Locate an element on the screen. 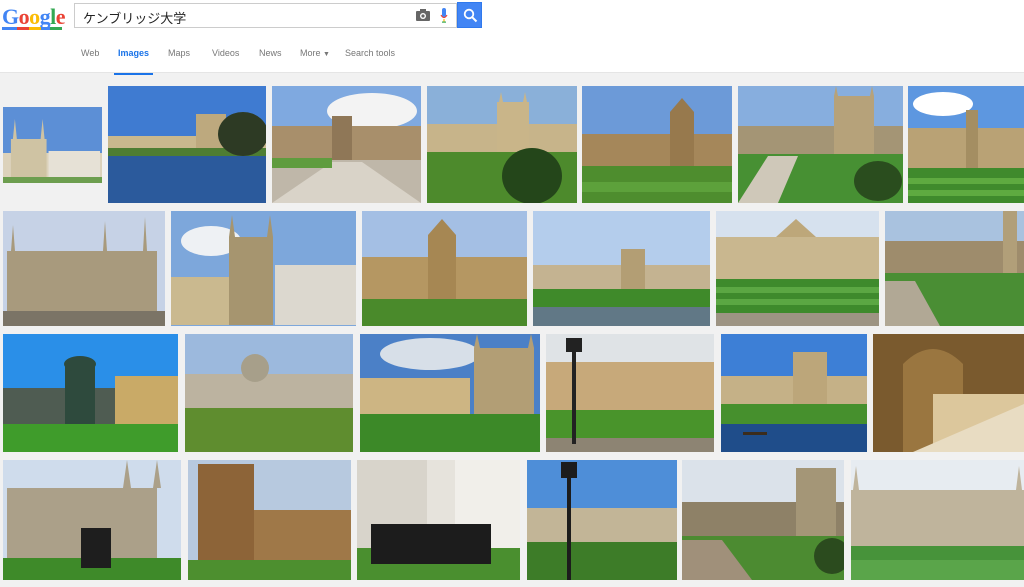 Image resolution: width=1024 pixels, height=587 pixels. dropdown-arrow-icon: ▼ is located at coordinates (326, 54).